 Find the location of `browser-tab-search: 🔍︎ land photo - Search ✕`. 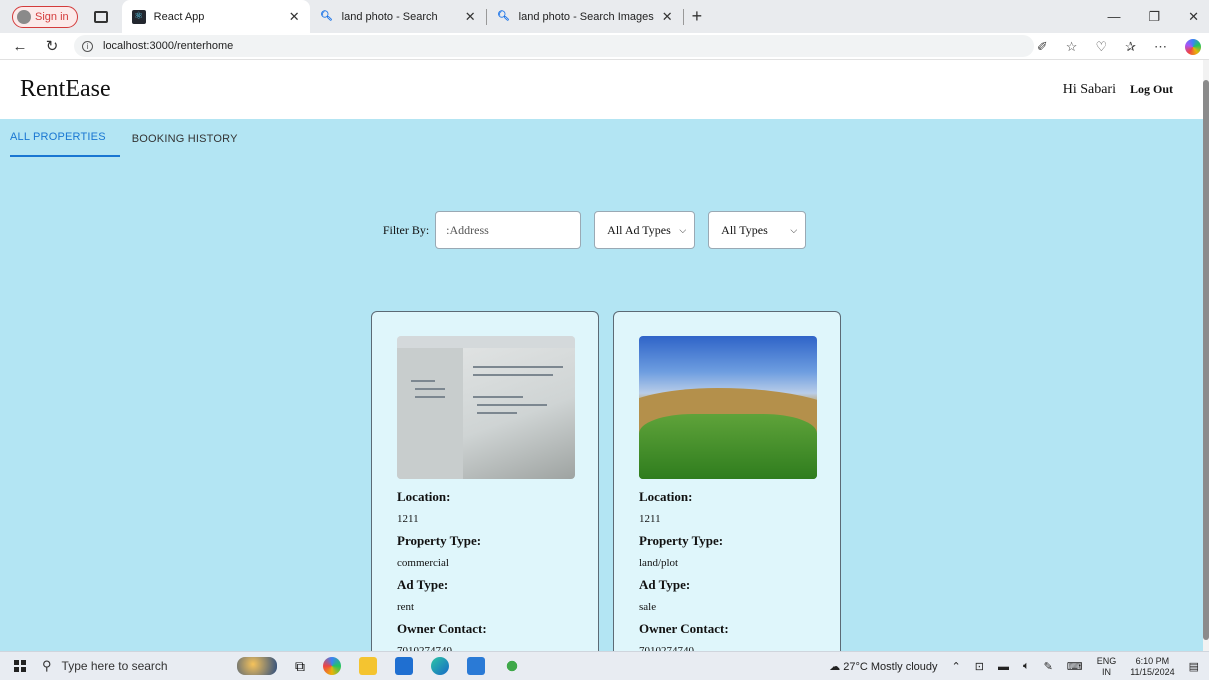

browser-tab-search: 🔍︎ land photo - Search ✕ is located at coordinates (398, 16).